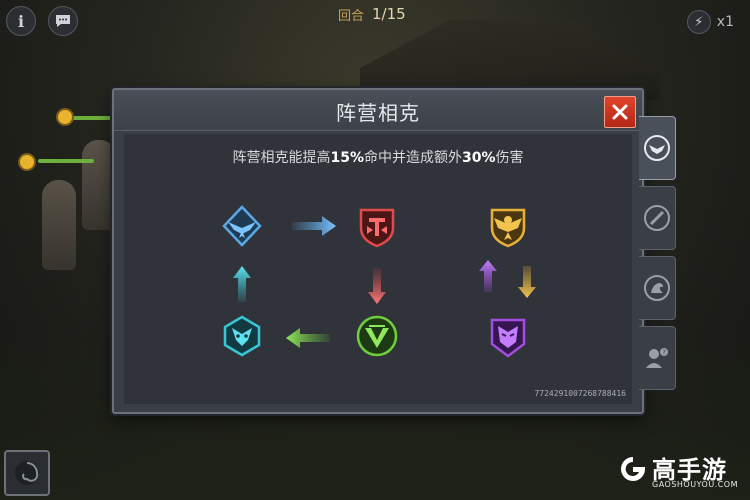 Image resolution: width=750 pixels, height=500 pixels. Describe the element at coordinates (508, 228) in the screenshot. I see `gold-faction-icon` at that location.